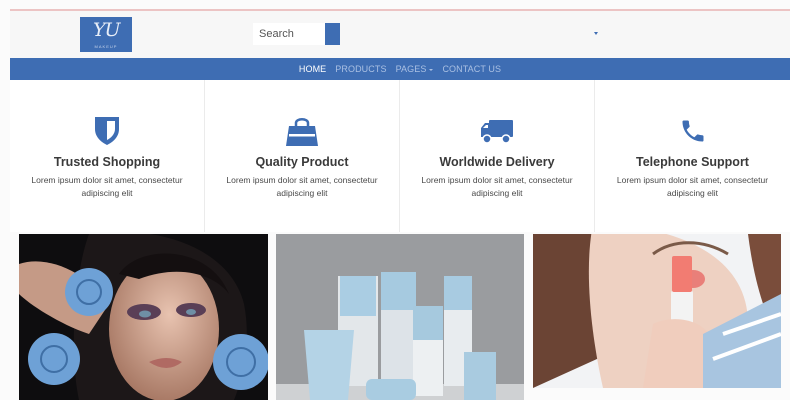  I want to click on search-button, so click(332, 34).